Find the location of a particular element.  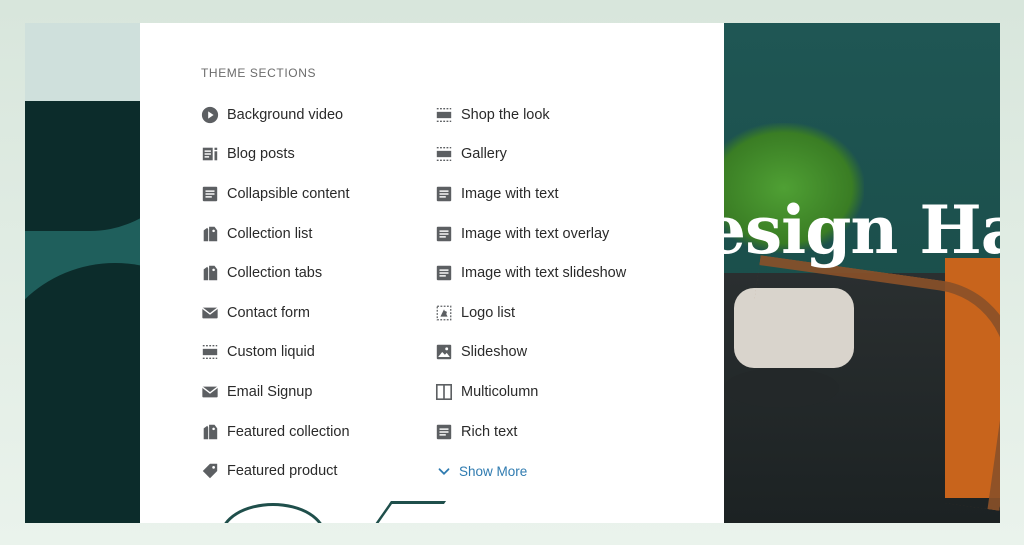

product-tag-icon is located at coordinates (210, 471).